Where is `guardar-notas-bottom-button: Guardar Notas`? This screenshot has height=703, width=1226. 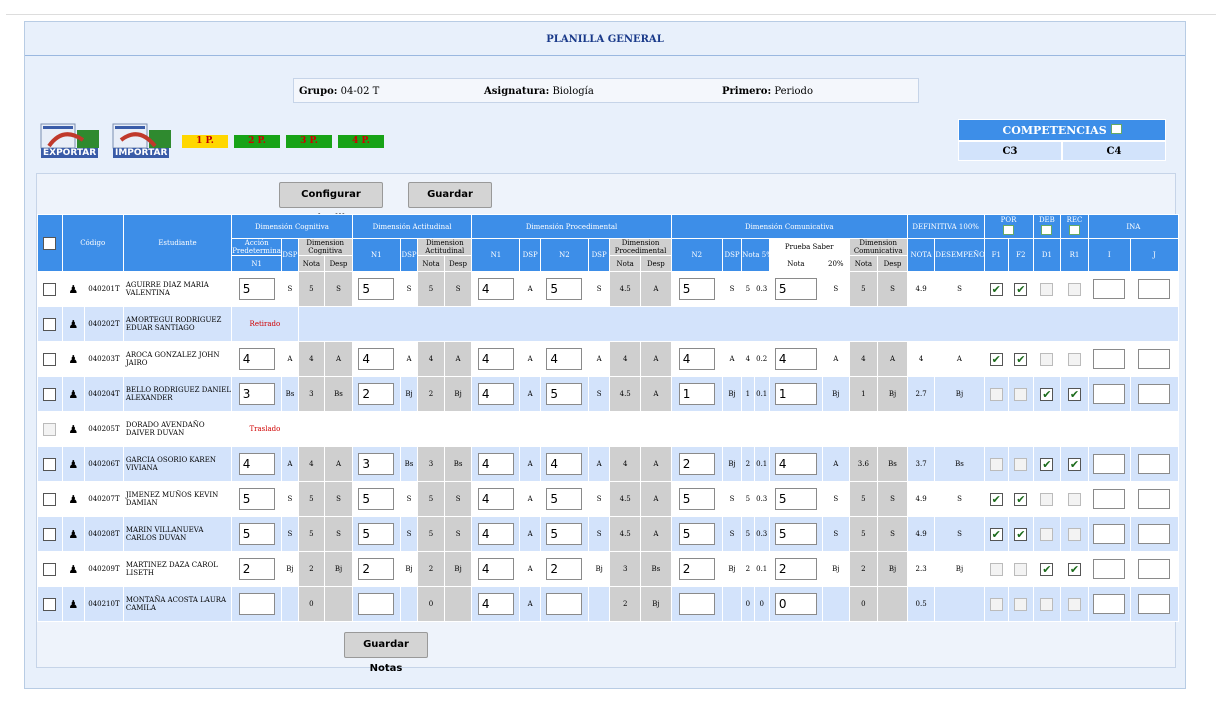
guardar-notas-bottom-button: Guardar Notas is located at coordinates (386, 653).